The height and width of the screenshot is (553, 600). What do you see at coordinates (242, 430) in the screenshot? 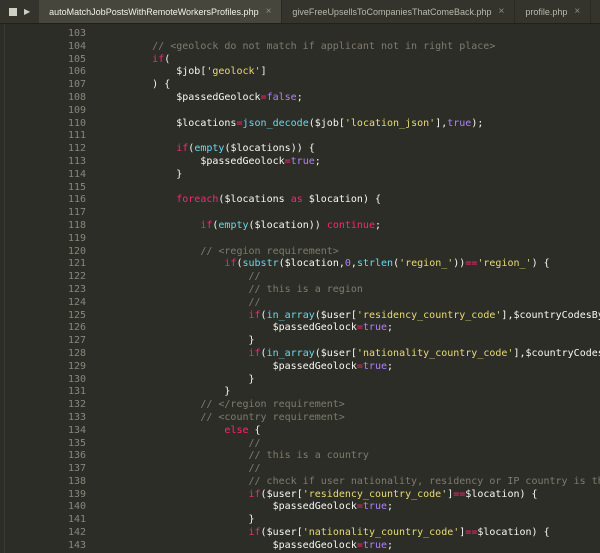
I see `code-line: else {` at bounding box center [242, 430].